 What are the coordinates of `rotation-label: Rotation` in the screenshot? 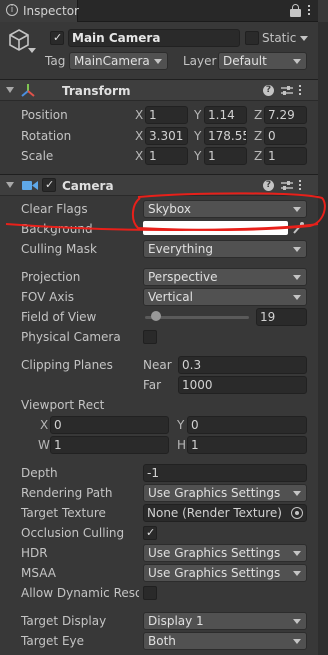 It's located at (46, 136).